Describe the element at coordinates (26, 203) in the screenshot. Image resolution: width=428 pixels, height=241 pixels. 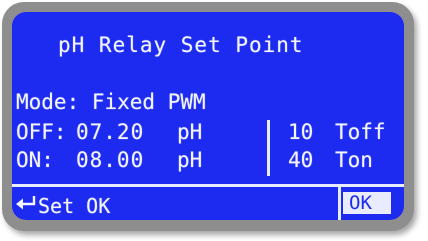
I see `enter-return-icon` at that location.